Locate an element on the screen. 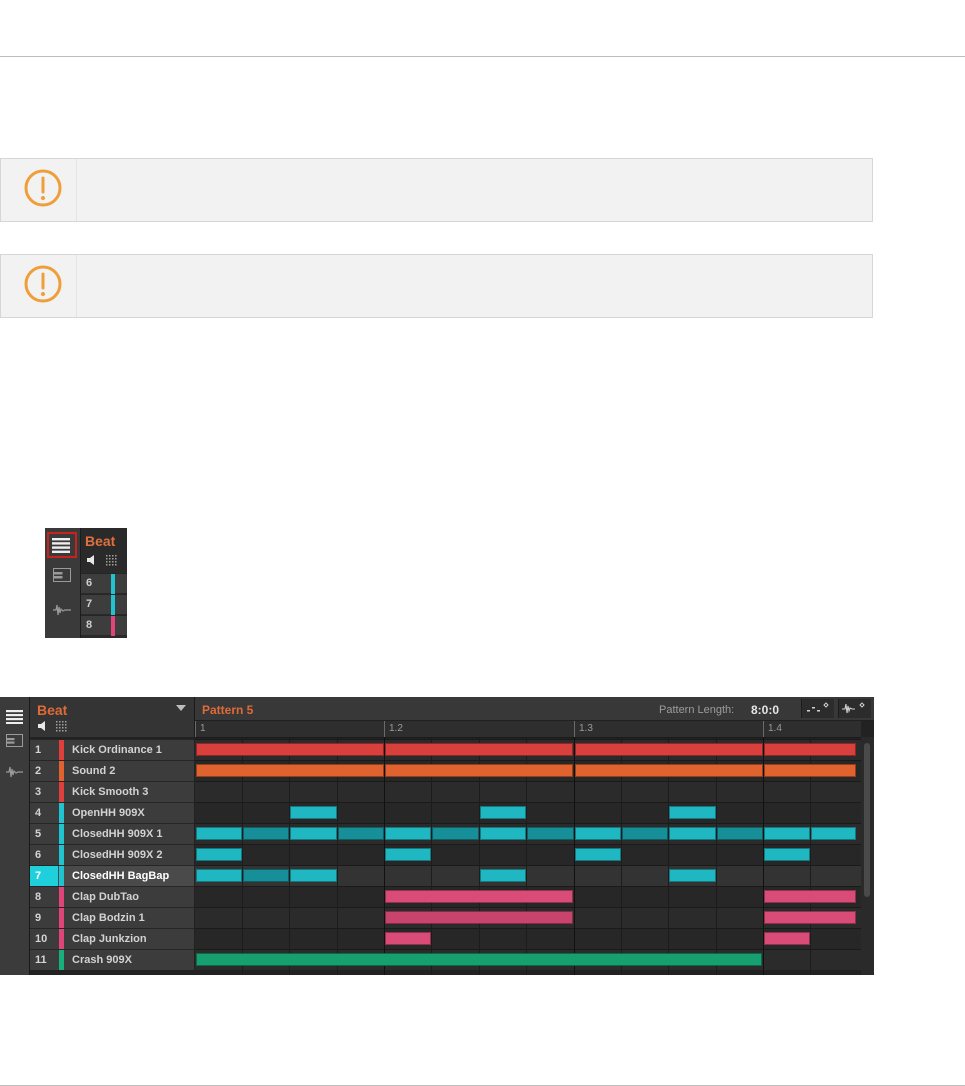  ruler-label: 1 is located at coordinates (203, 728).